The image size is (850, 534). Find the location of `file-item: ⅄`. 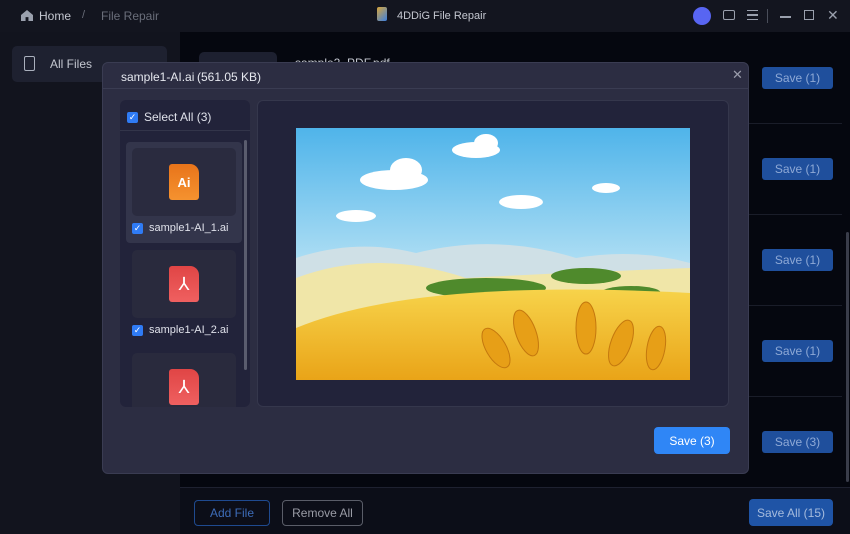

file-item: ⅄ is located at coordinates (184, 380).